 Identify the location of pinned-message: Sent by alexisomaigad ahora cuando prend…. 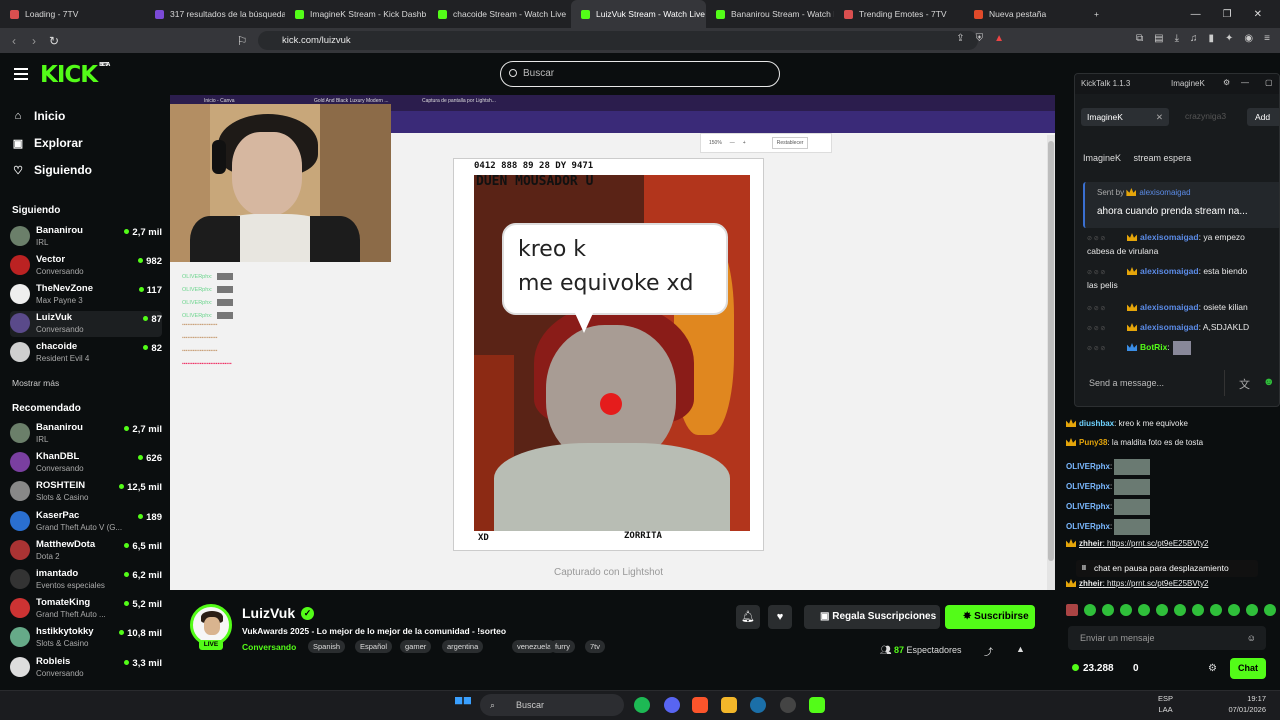
(1181, 205).